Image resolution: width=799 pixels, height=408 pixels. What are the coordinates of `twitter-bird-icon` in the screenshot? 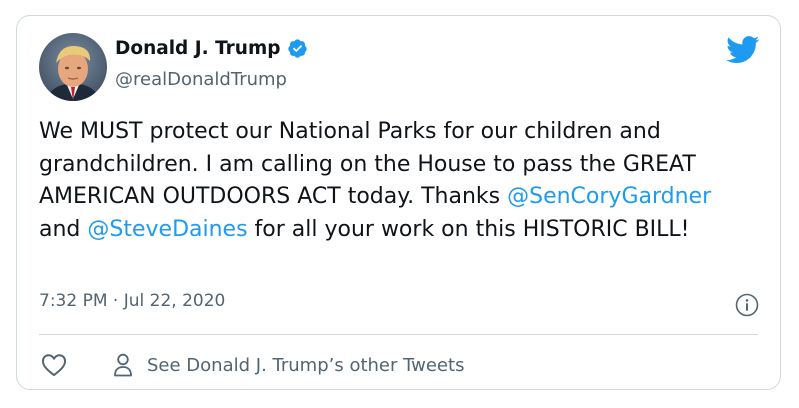 It's located at (743, 50).